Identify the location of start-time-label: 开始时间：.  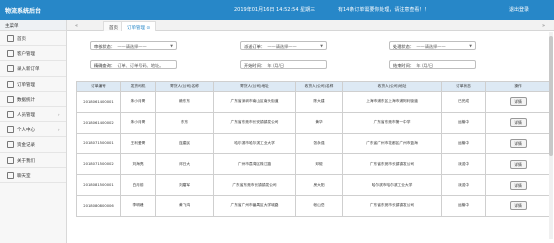
(254, 65).